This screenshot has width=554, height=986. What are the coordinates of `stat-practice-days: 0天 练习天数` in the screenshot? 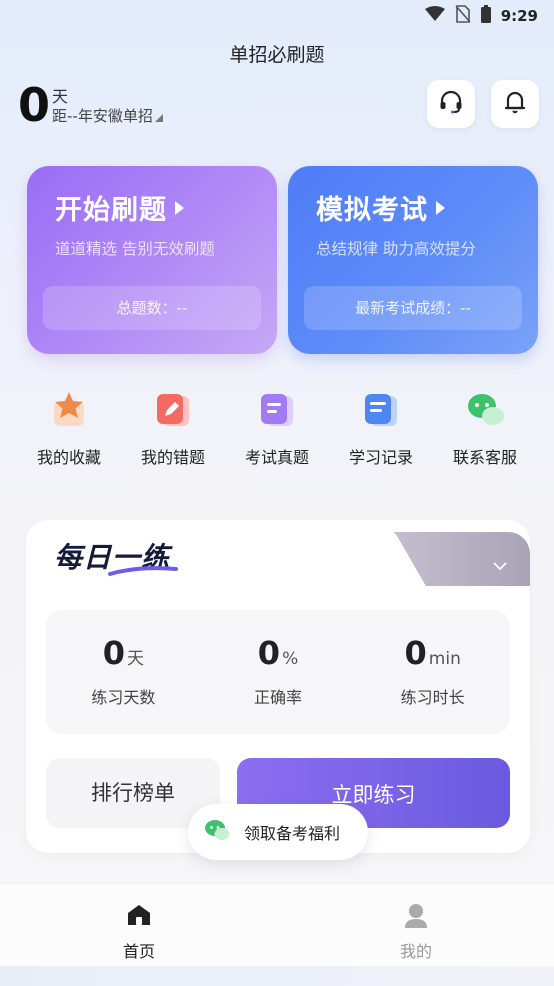 It's located at (123, 672).